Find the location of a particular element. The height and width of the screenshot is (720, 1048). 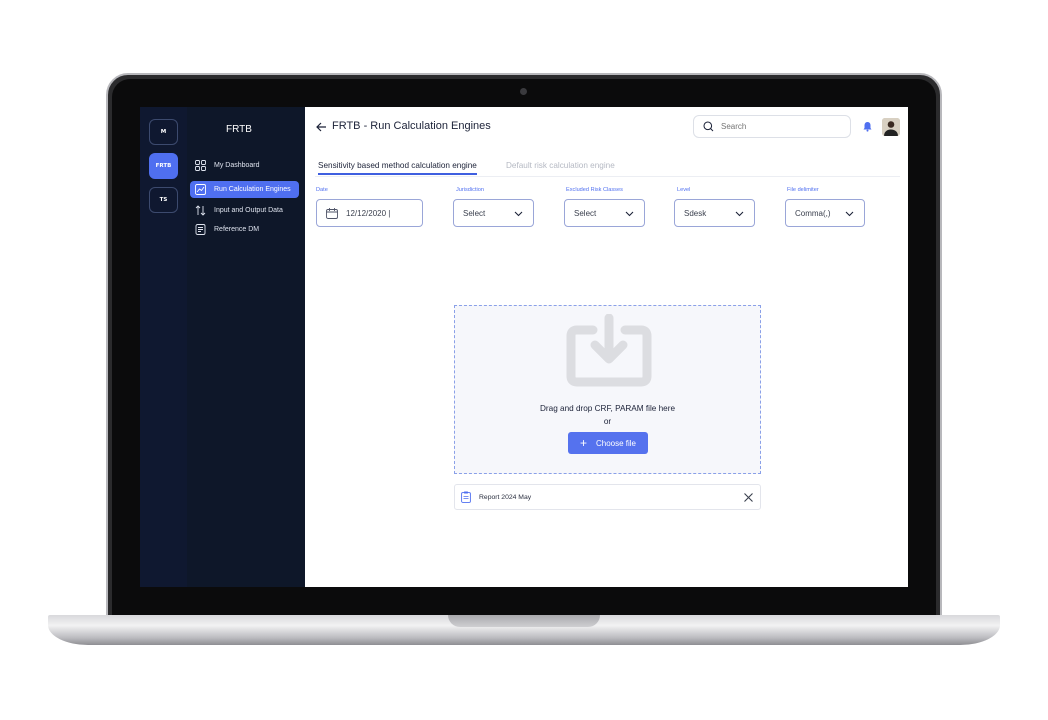

jurisdiction-select: Select is located at coordinates (493, 213).